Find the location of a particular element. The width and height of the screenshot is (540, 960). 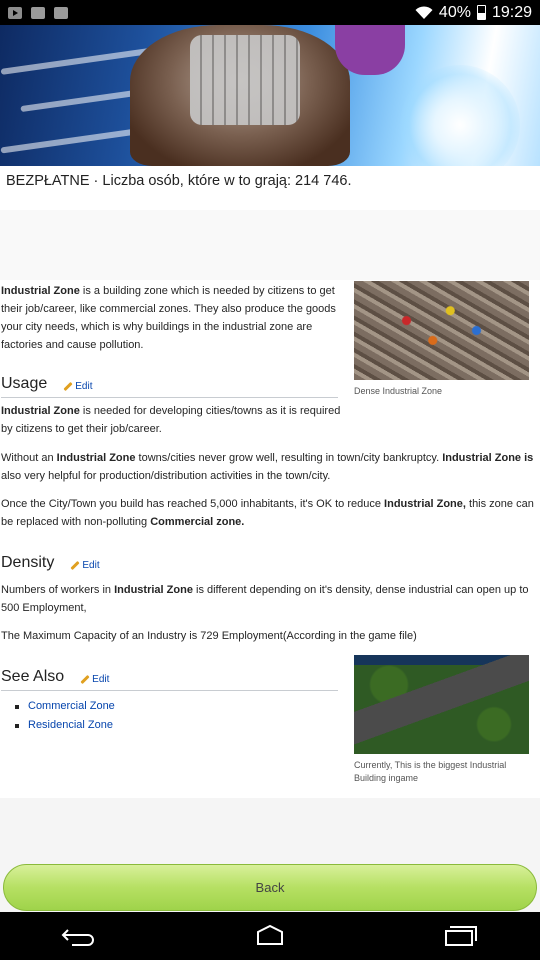

density-edit-link: Edit is located at coordinates (85, 566).